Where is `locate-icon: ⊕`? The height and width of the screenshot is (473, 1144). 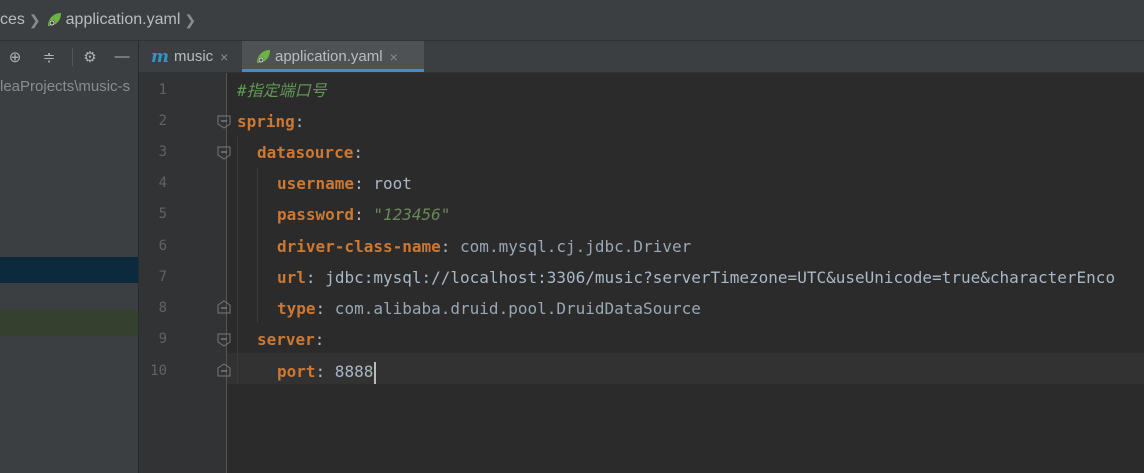 locate-icon: ⊕ is located at coordinates (15, 57).